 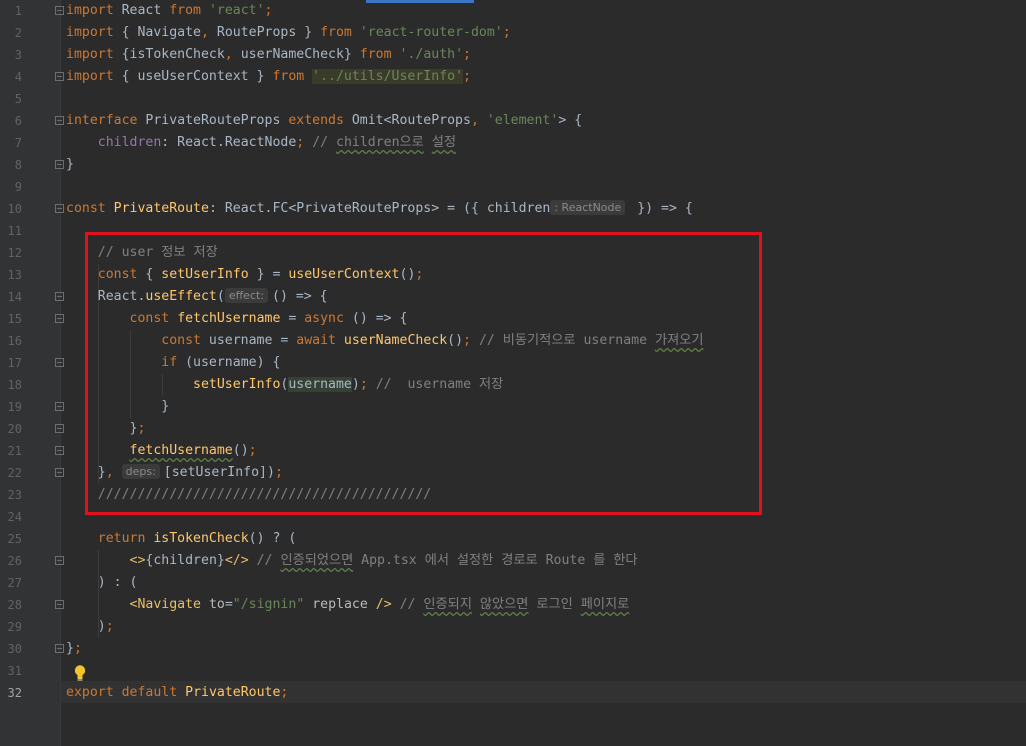 I want to click on code-token: ), so click(x=86, y=626).